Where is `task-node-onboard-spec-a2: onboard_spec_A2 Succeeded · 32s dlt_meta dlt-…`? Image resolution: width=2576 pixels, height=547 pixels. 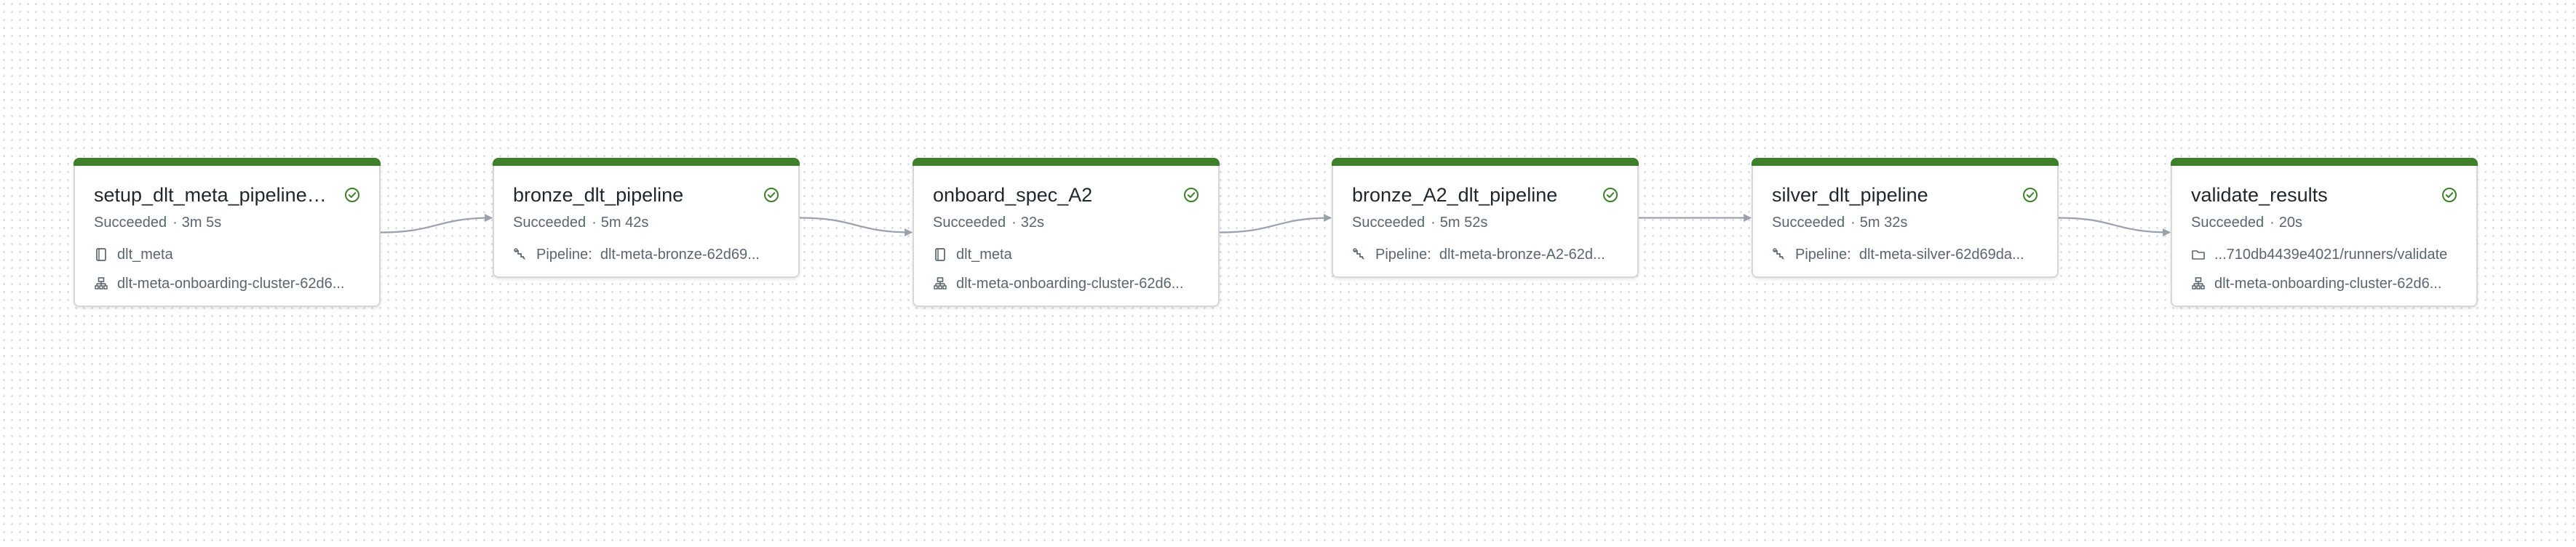
task-node-onboard-spec-a2: onboard_spec_A2 Succeeded · 32s dlt_meta dlt-… is located at coordinates (1066, 232).